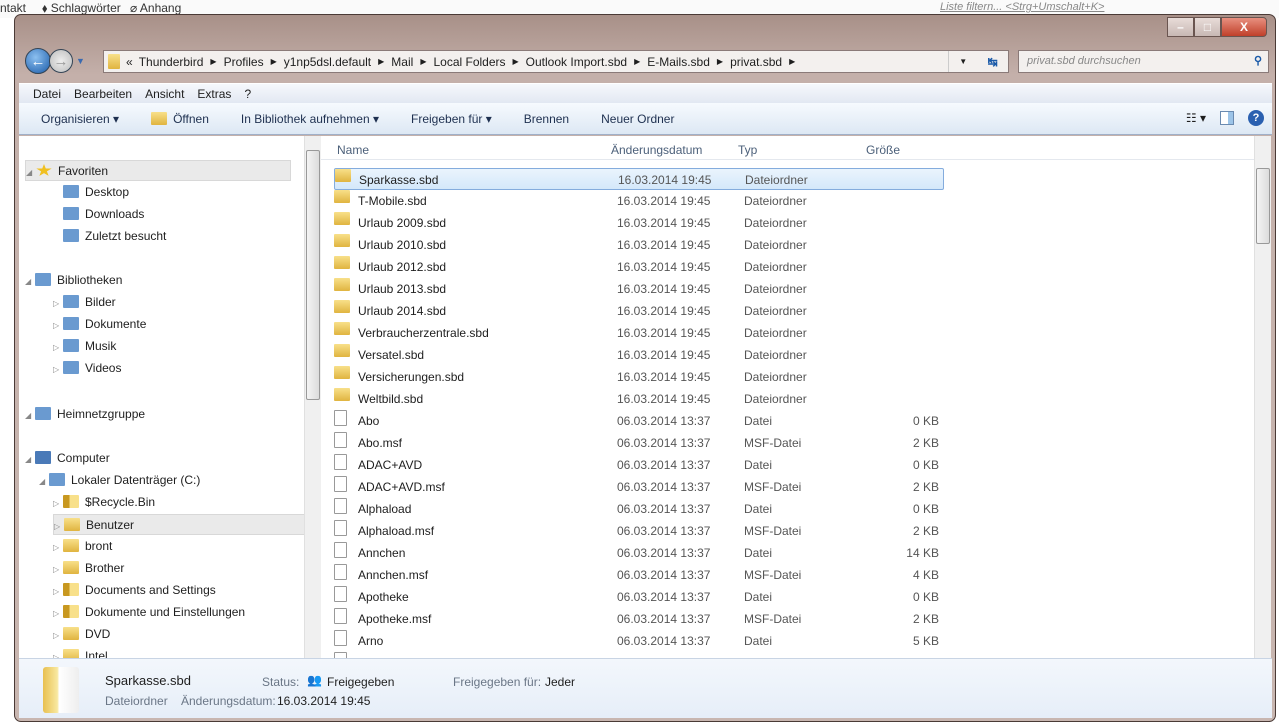 The height and width of the screenshot is (728, 1279). What do you see at coordinates (149, 612) in the screenshot?
I see `tree-item: ▷ Dokumente und Einstellungen` at bounding box center [149, 612].